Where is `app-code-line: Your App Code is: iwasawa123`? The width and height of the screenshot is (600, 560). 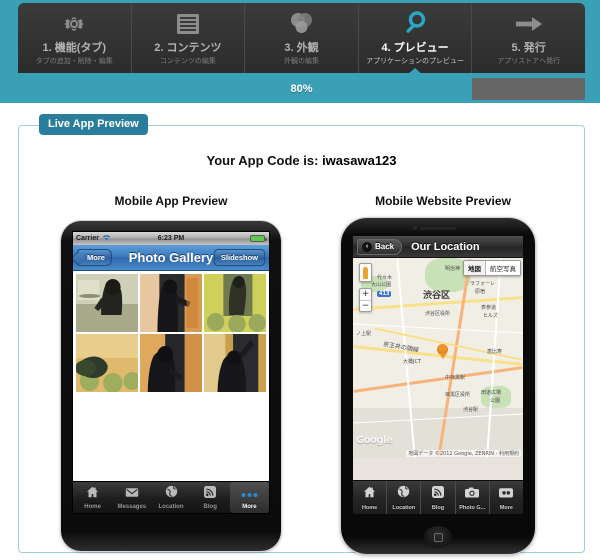
app-code-line: Your App Code is: iwasawa123 is located at coordinates (301, 160).